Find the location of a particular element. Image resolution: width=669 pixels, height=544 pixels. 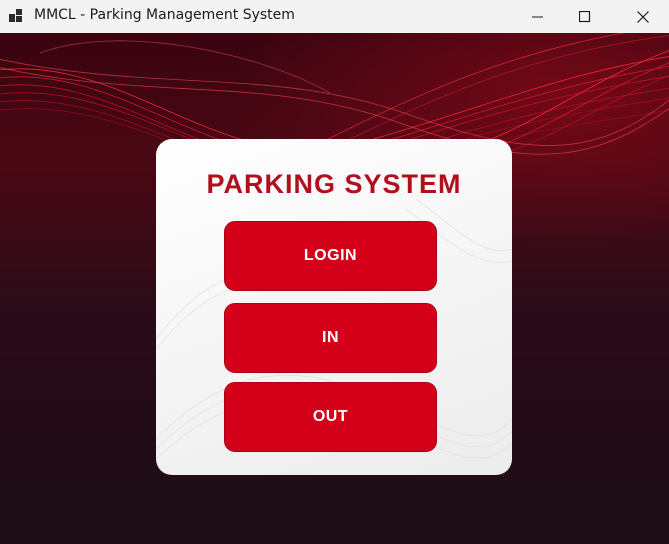

minimize-icon is located at coordinates (537, 16).